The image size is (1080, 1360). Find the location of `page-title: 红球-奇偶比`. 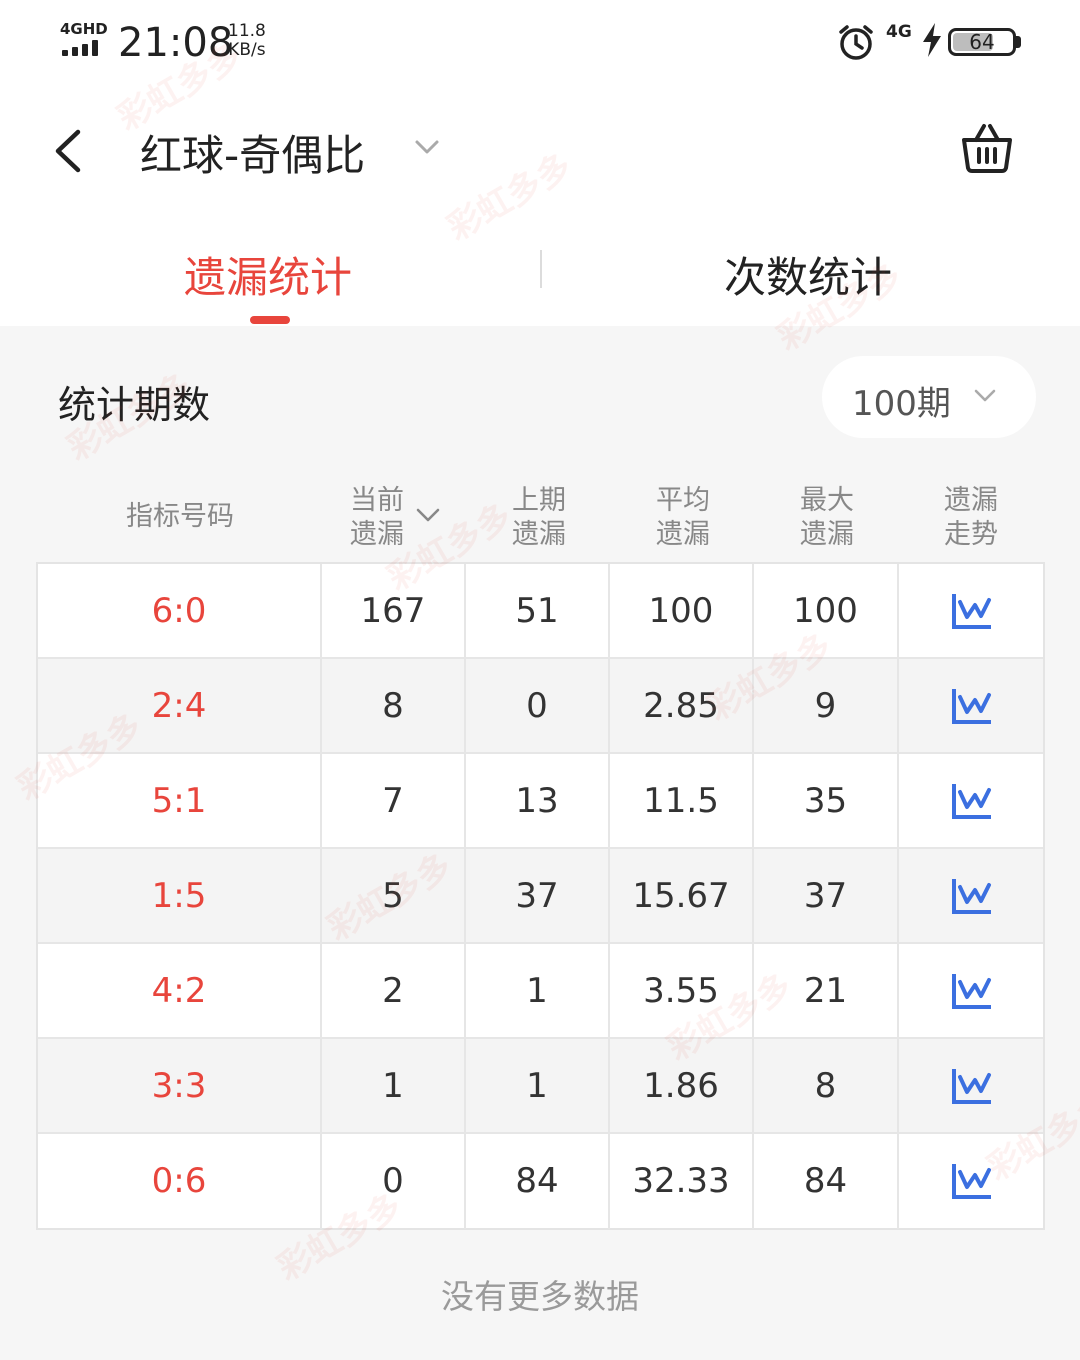

page-title: 红球-奇偶比 is located at coordinates (252, 152).